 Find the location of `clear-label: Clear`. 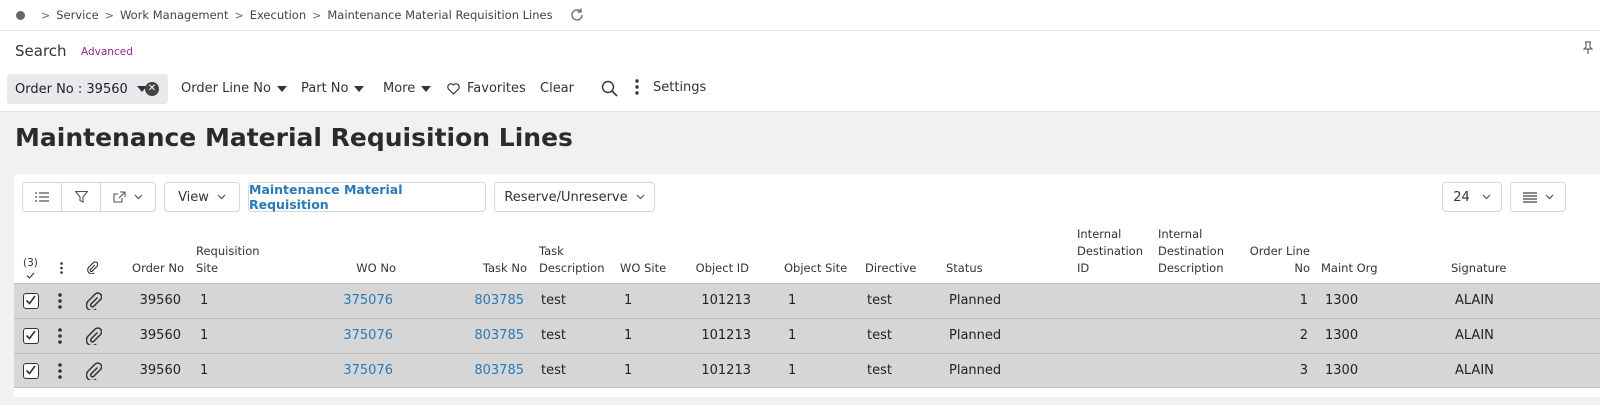

clear-label: Clear is located at coordinates (557, 88).